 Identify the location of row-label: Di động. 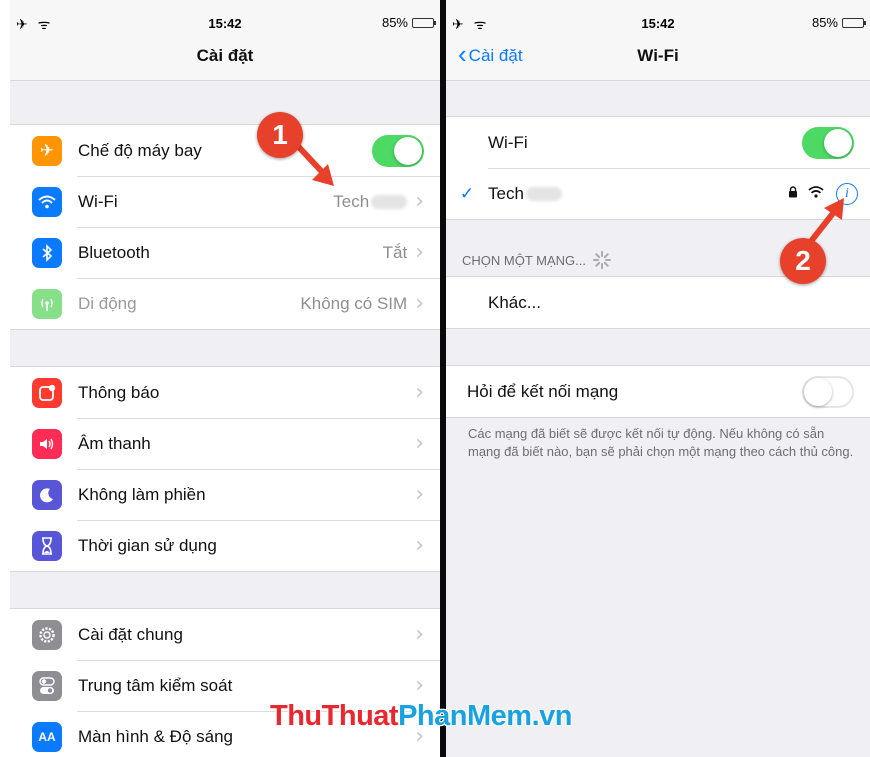
(107, 303).